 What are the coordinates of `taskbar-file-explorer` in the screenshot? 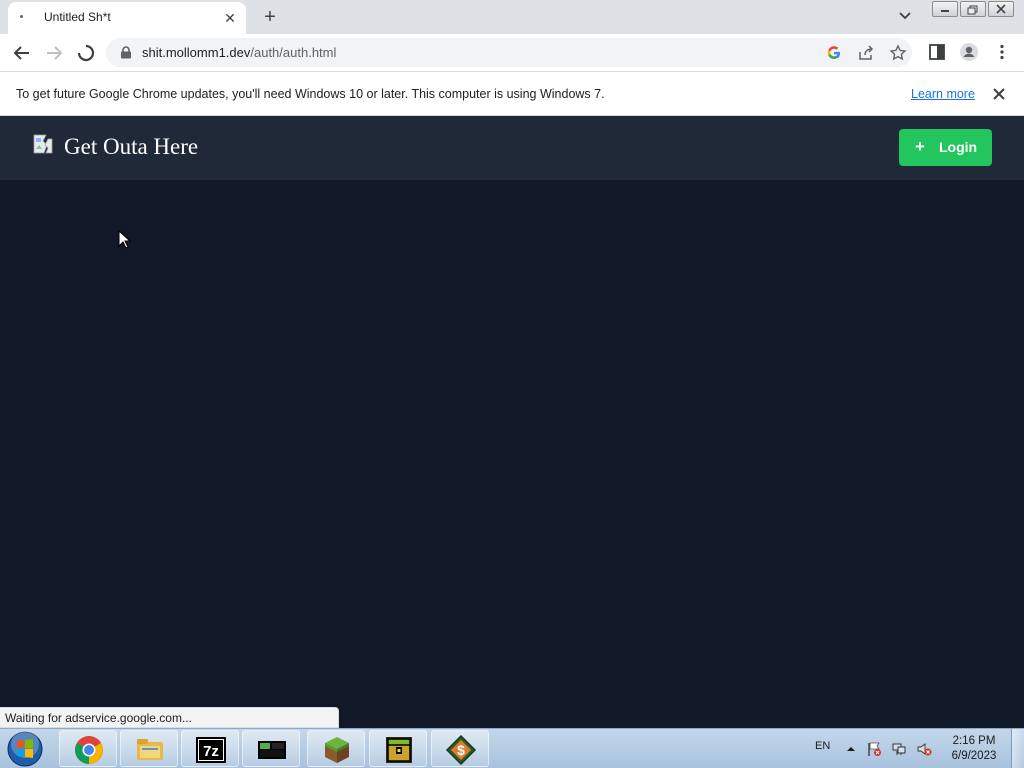 It's located at (149, 748).